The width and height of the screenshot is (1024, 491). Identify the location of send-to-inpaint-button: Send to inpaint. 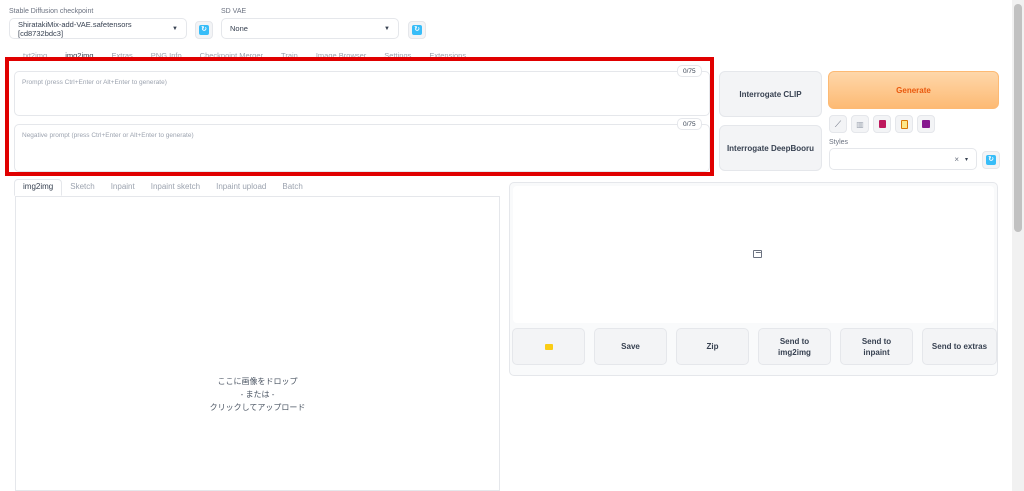
(876, 346).